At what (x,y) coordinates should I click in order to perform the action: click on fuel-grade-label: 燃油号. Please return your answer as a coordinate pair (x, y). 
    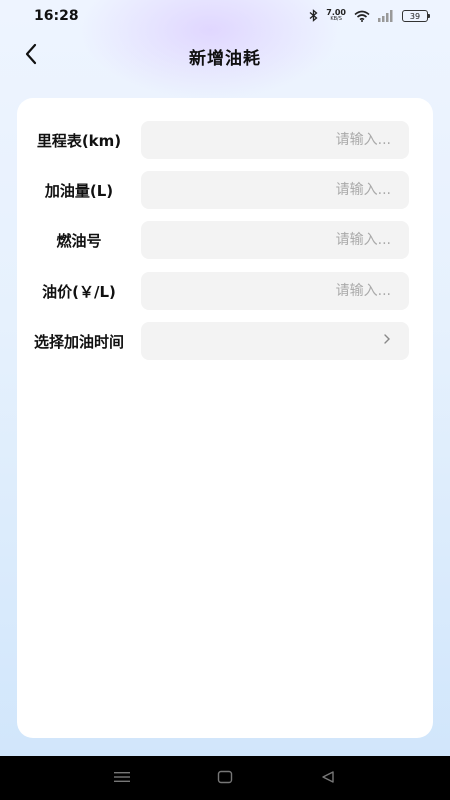
    Looking at the image, I should click on (79, 240).